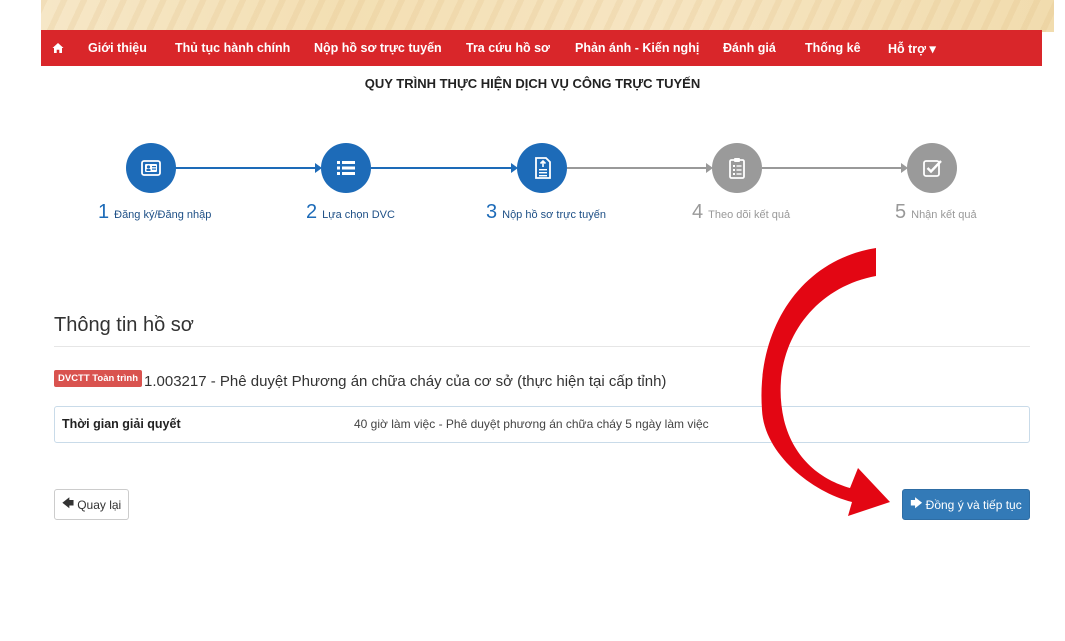 The height and width of the screenshot is (641, 1065). I want to click on document-upload-icon, so click(543, 168).